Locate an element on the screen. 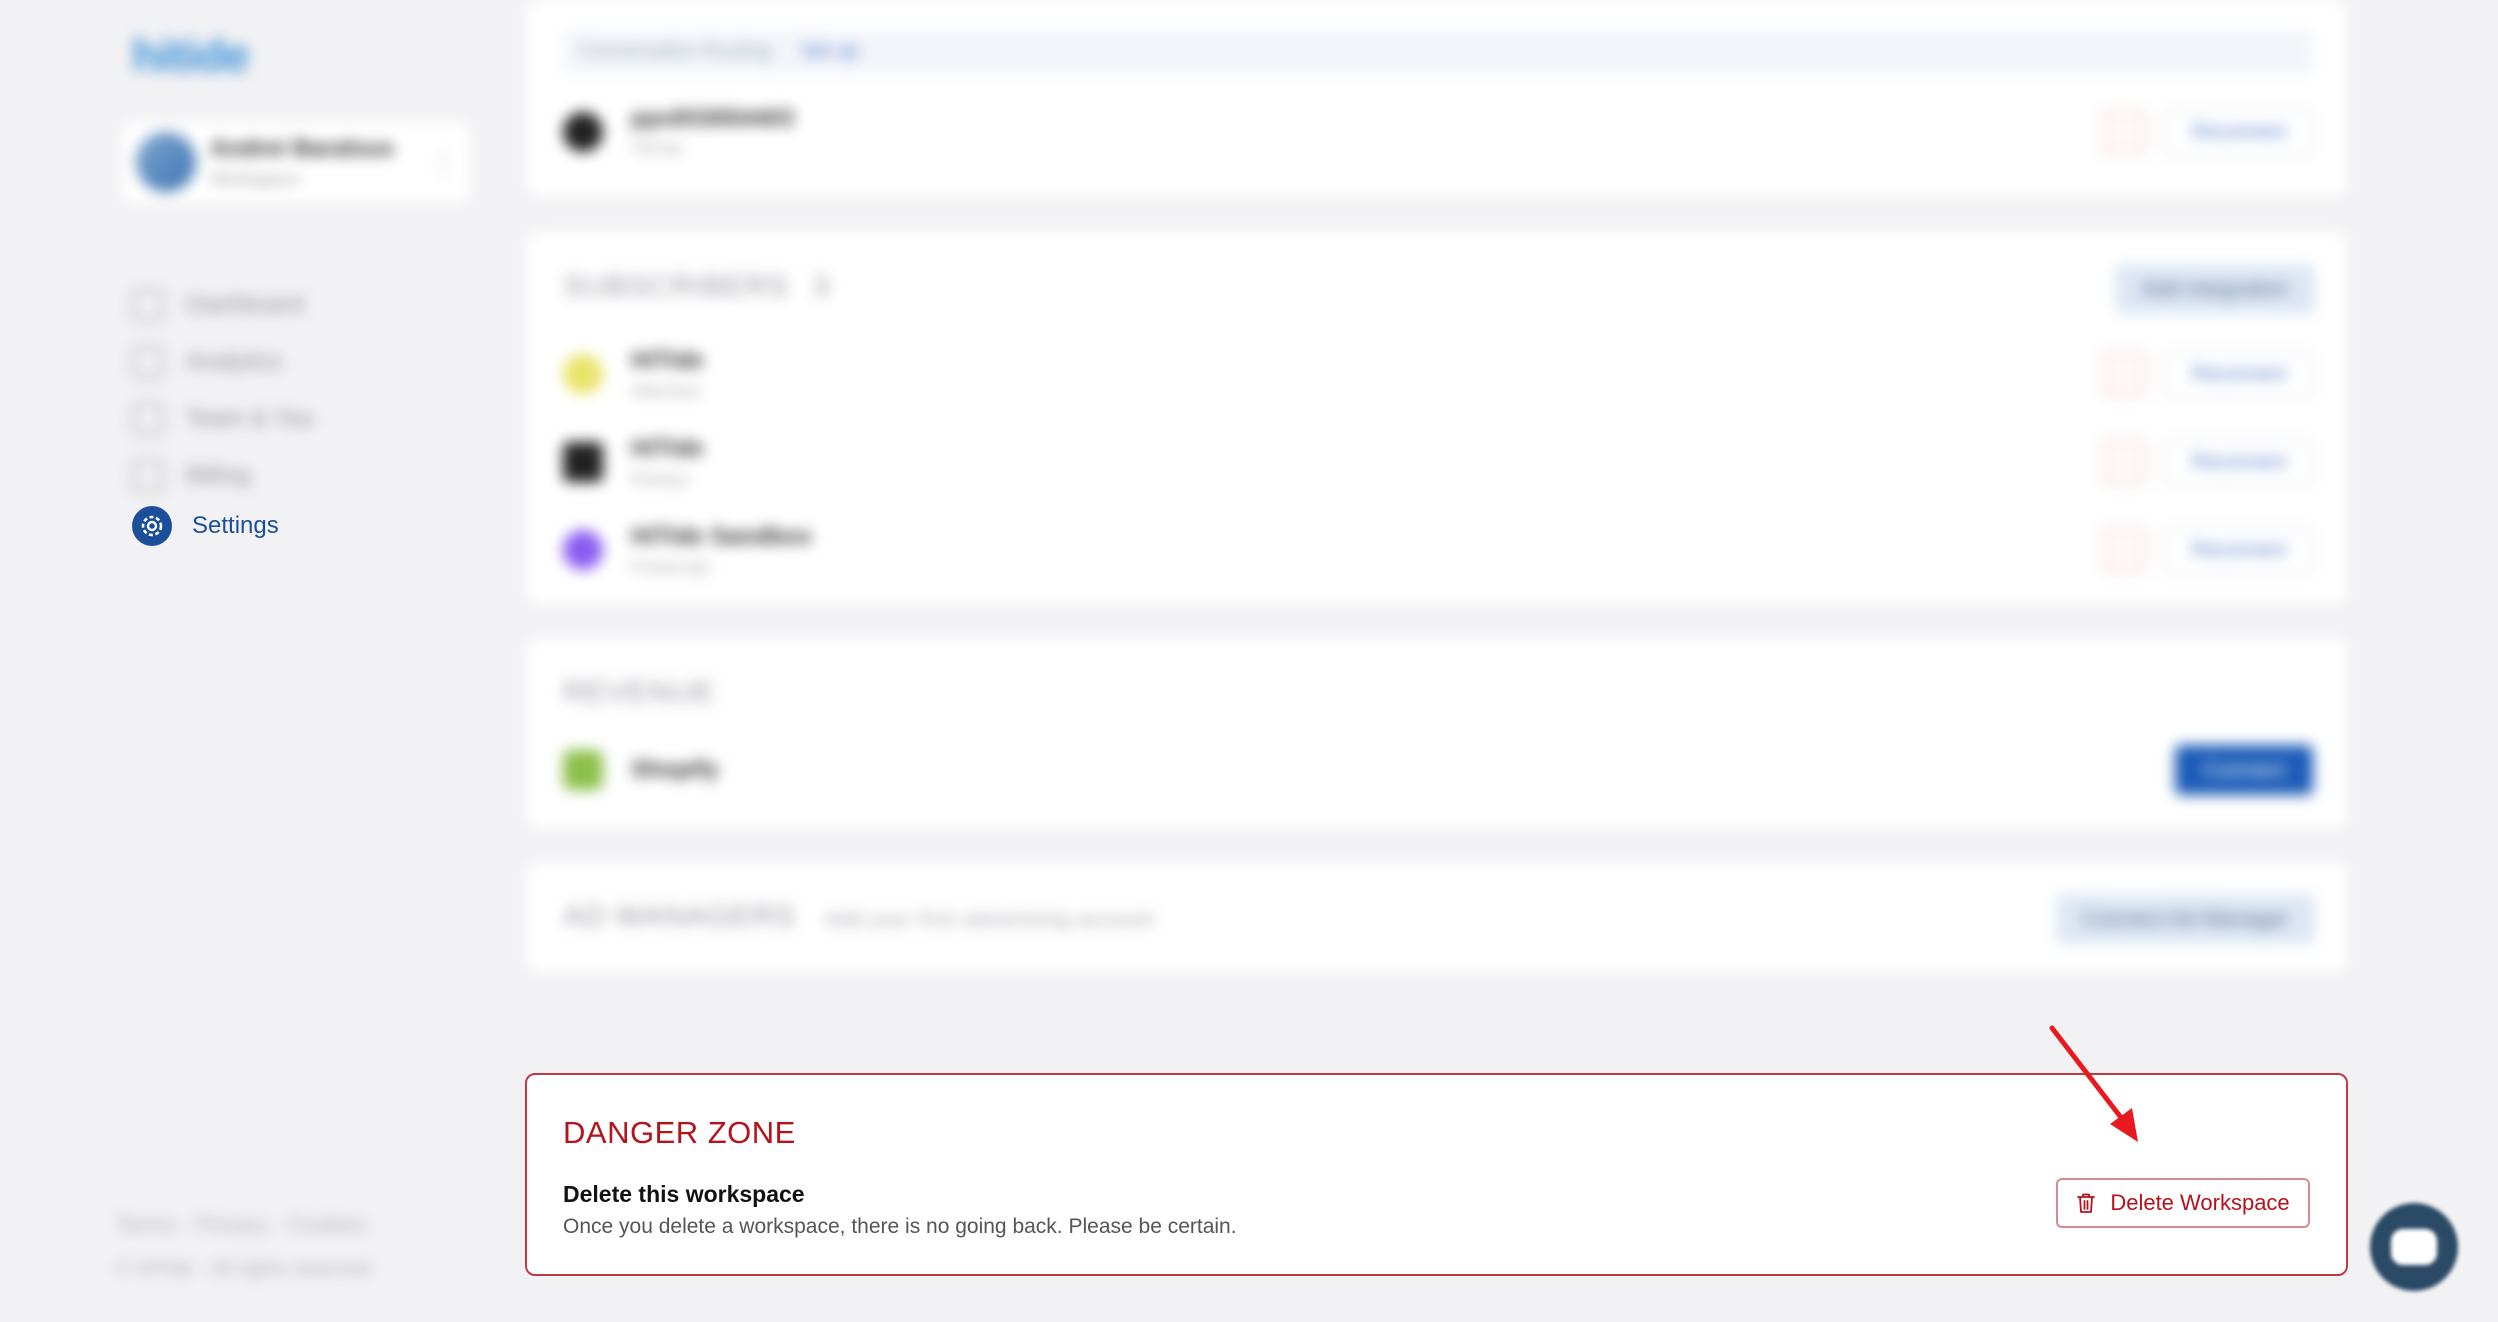  logo: hitide is located at coordinates (191, 55).